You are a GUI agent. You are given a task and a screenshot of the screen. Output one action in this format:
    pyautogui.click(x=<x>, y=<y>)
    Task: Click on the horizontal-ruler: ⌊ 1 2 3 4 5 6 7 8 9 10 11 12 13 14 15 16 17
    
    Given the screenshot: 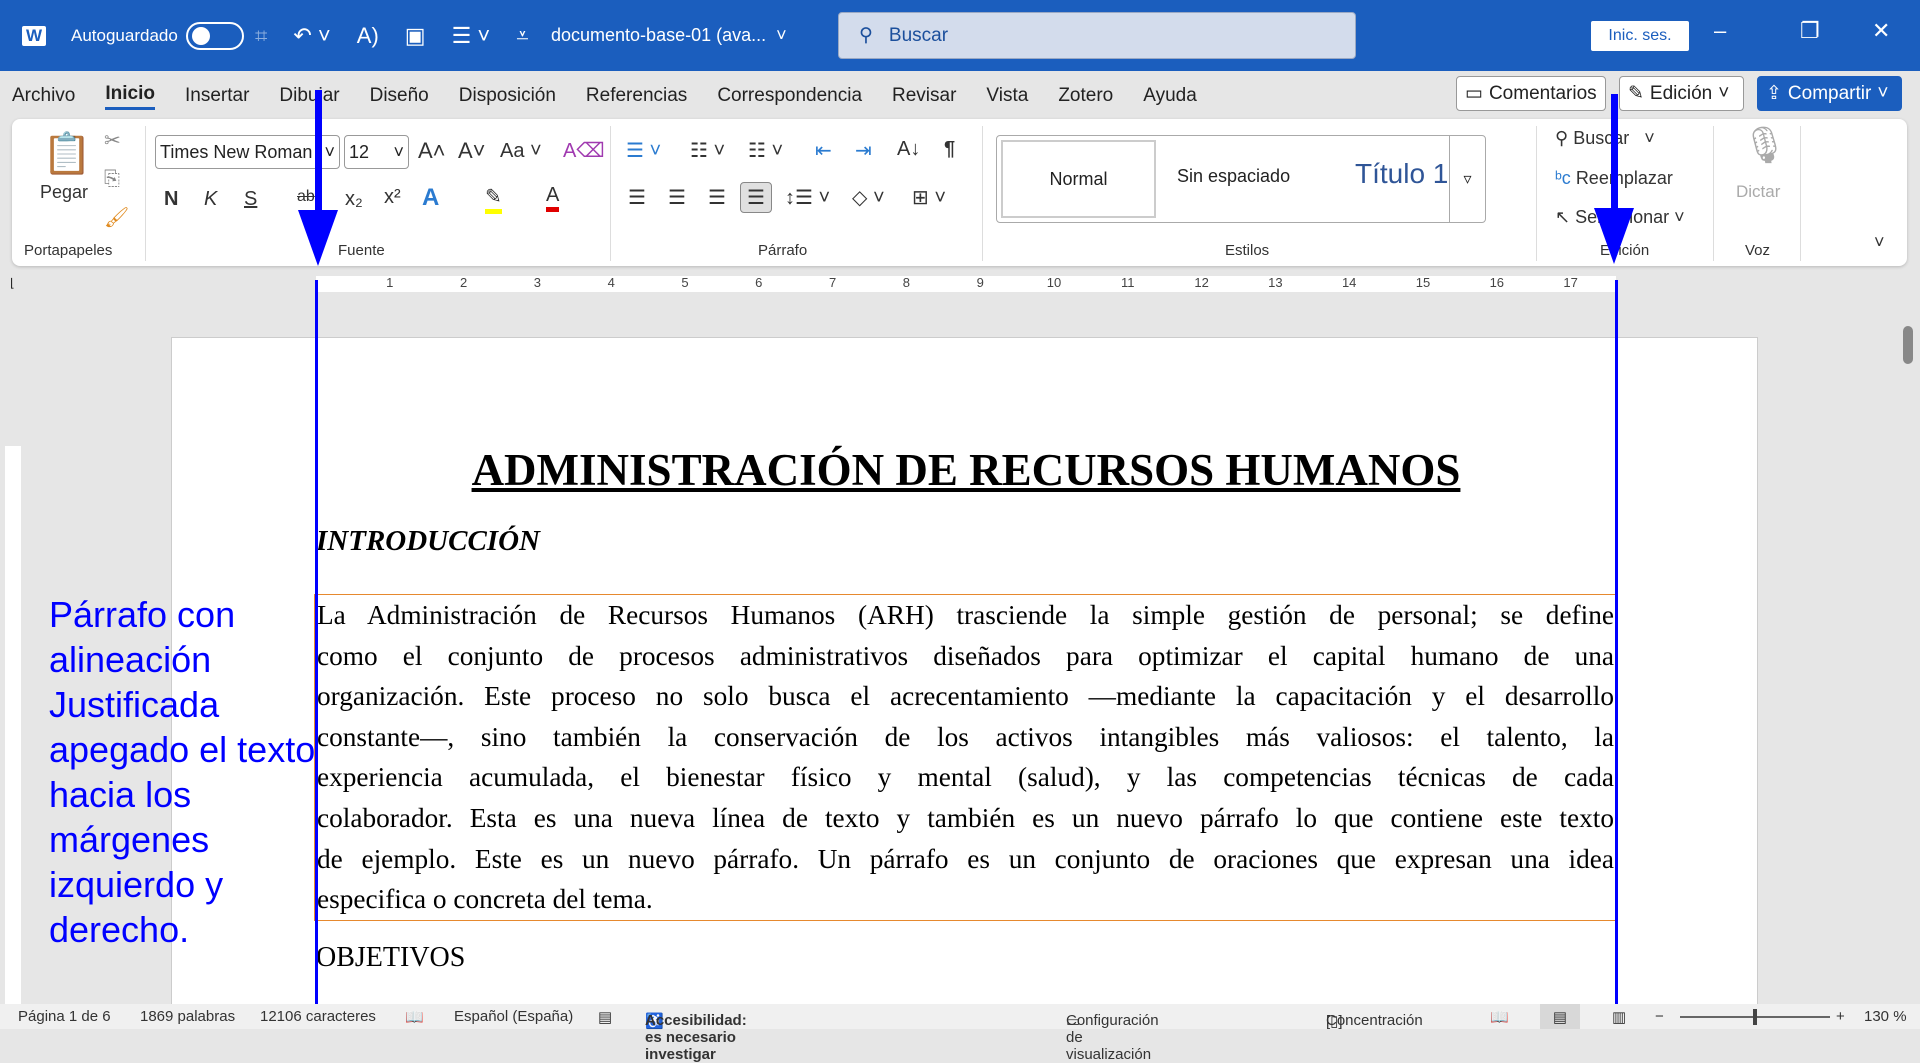 What is the action you would take?
    pyautogui.click(x=960, y=284)
    